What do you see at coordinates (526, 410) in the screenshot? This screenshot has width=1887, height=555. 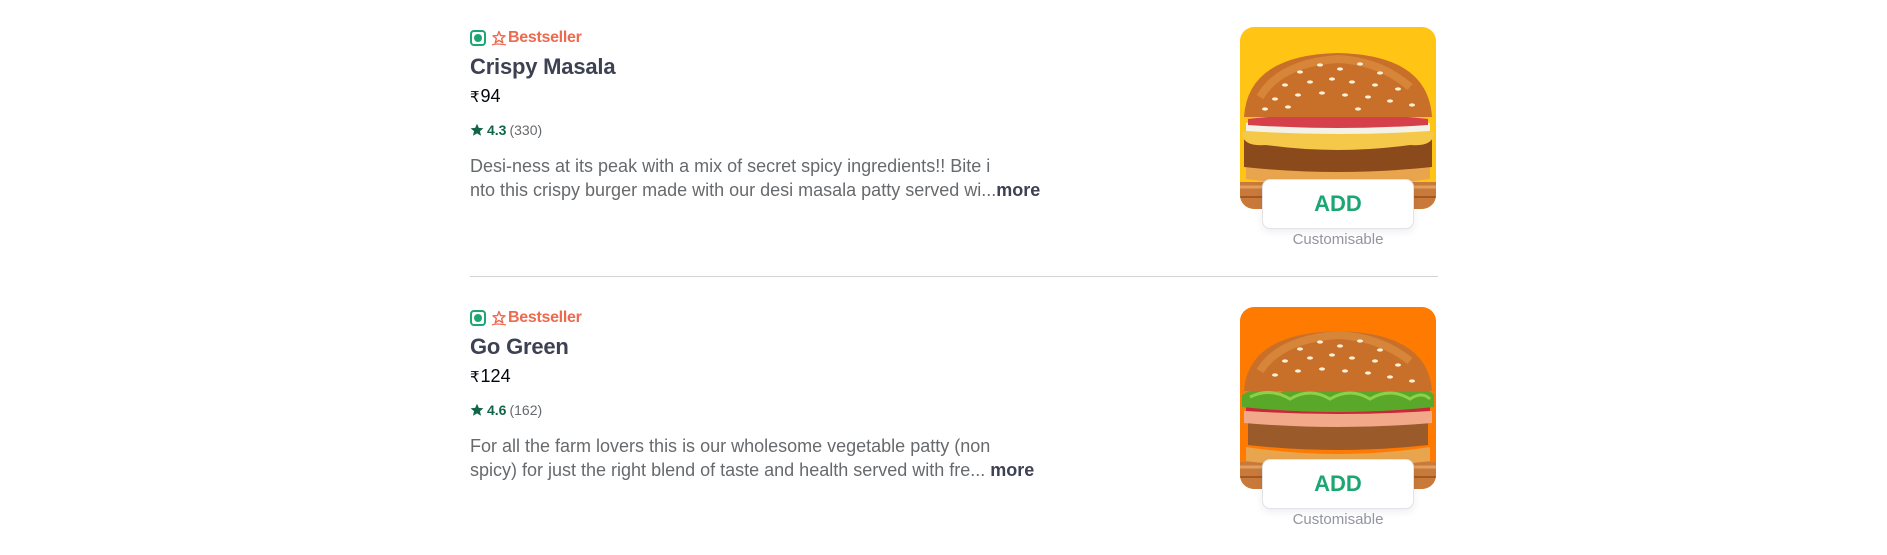 I see `rating-count: (162)` at bounding box center [526, 410].